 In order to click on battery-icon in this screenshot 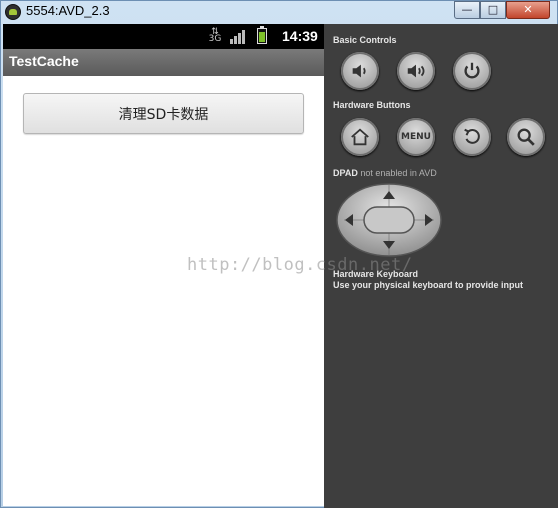, I will do `click(262, 35)`.